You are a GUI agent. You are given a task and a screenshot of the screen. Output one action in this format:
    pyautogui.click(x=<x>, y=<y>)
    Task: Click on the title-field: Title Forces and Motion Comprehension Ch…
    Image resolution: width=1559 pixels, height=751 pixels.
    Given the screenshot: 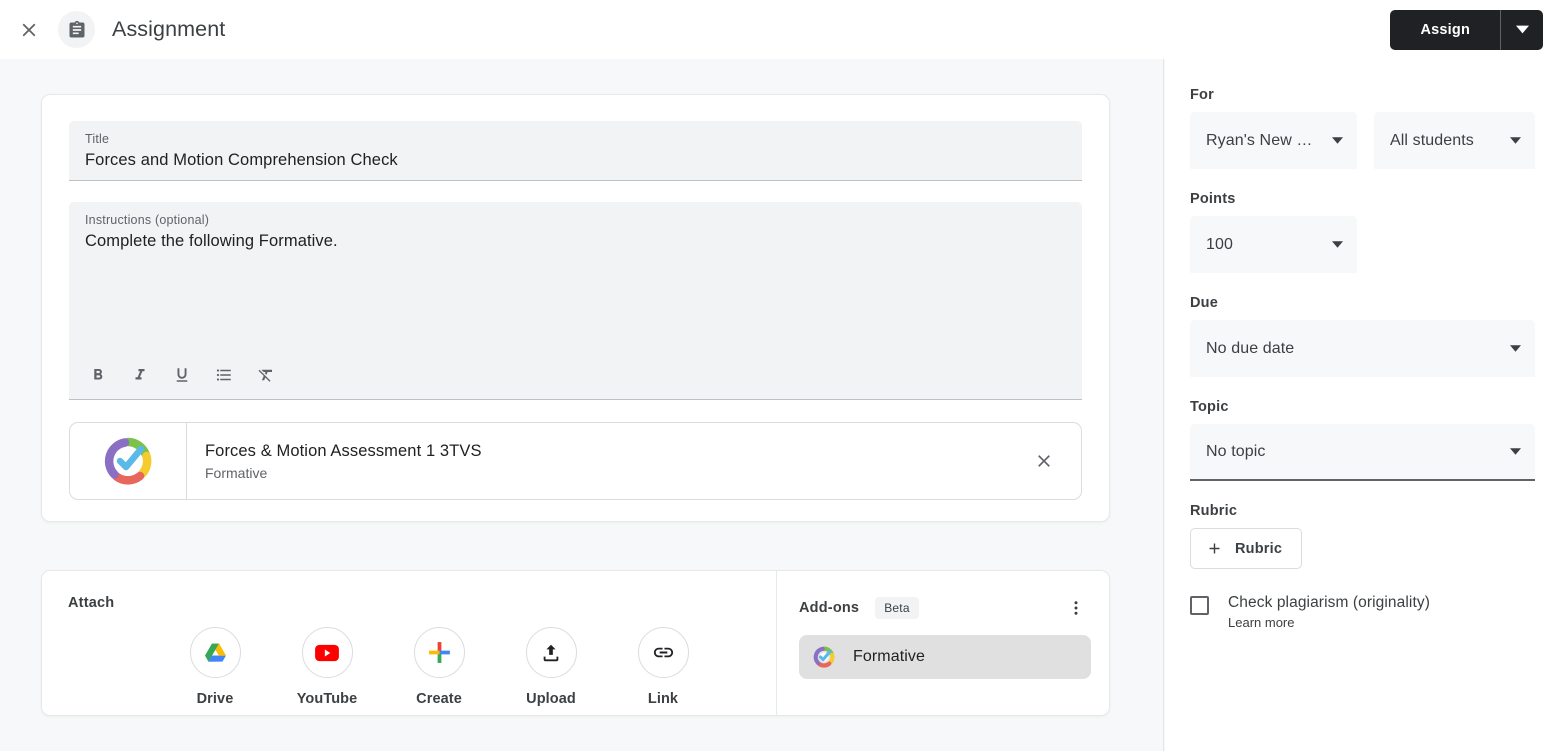 What is the action you would take?
    pyautogui.click(x=575, y=151)
    